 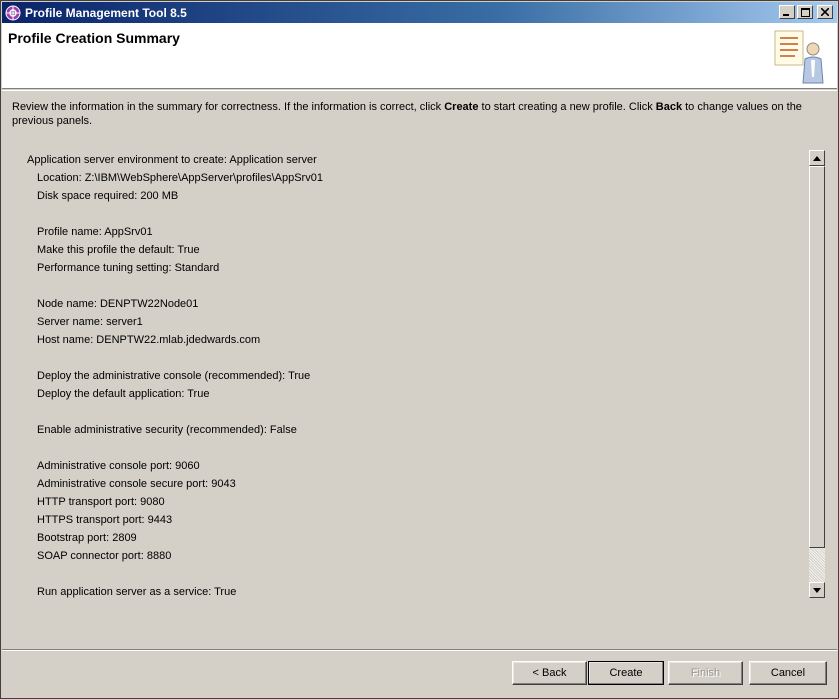 What do you see at coordinates (419, 12) in the screenshot?
I see `title-bar: Profile Management Tool 8.5` at bounding box center [419, 12].